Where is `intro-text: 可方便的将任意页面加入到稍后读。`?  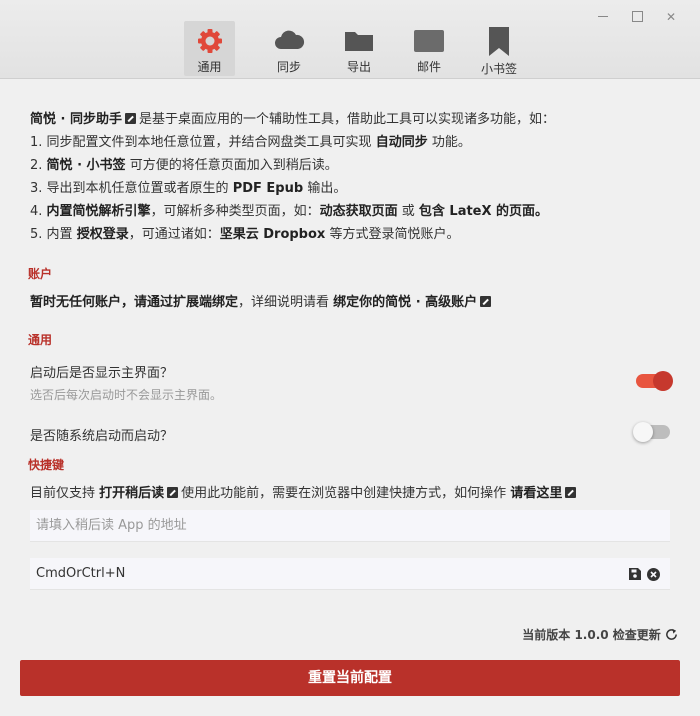 intro-text: 可方便的将任意页面加入到稍后读。 is located at coordinates (233, 165).